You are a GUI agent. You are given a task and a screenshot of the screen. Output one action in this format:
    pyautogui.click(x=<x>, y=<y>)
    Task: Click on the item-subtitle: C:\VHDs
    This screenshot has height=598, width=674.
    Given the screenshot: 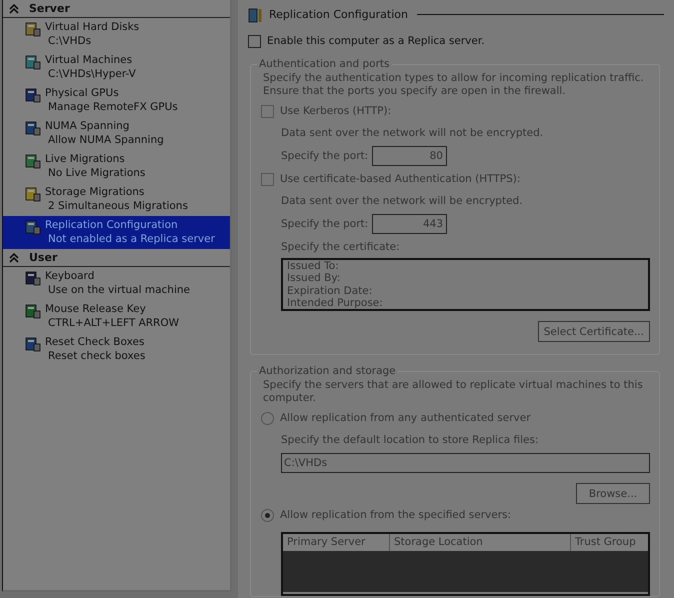 What is the action you would take?
    pyautogui.click(x=69, y=41)
    